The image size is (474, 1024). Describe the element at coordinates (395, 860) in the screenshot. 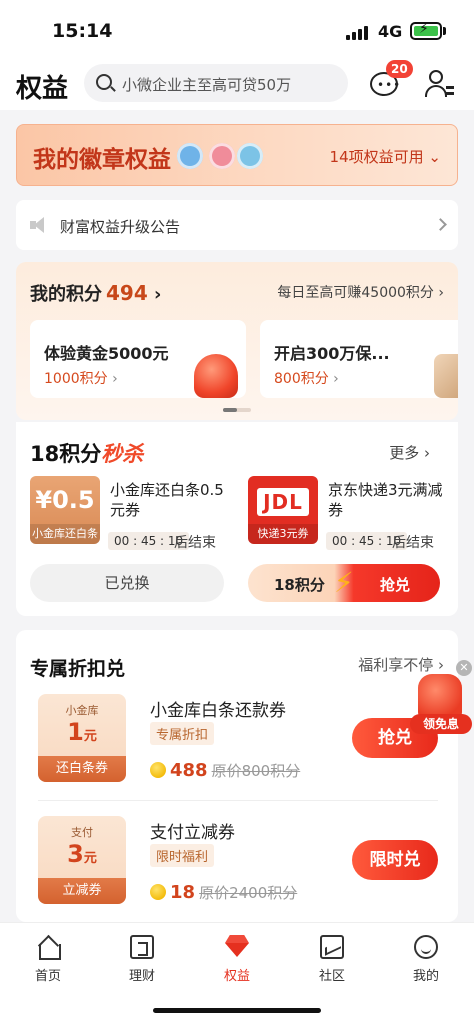

I see `redeem-button: 限时兑` at that location.